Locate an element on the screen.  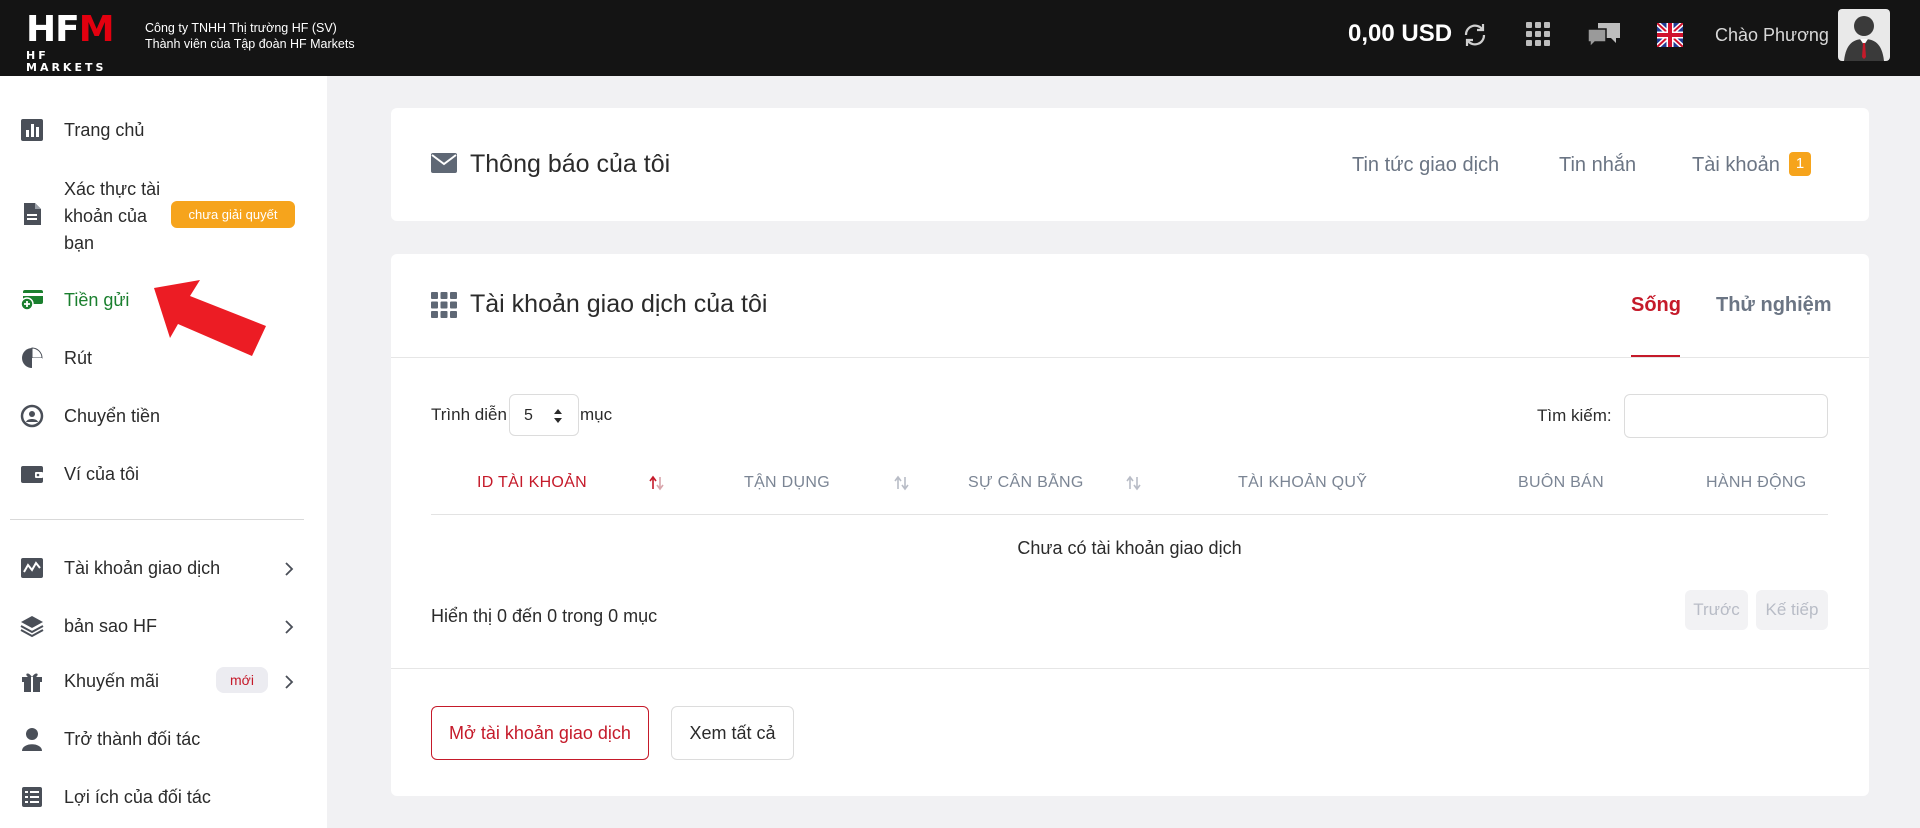
tab-messages: Tin nhắn is located at coordinates (1597, 165).